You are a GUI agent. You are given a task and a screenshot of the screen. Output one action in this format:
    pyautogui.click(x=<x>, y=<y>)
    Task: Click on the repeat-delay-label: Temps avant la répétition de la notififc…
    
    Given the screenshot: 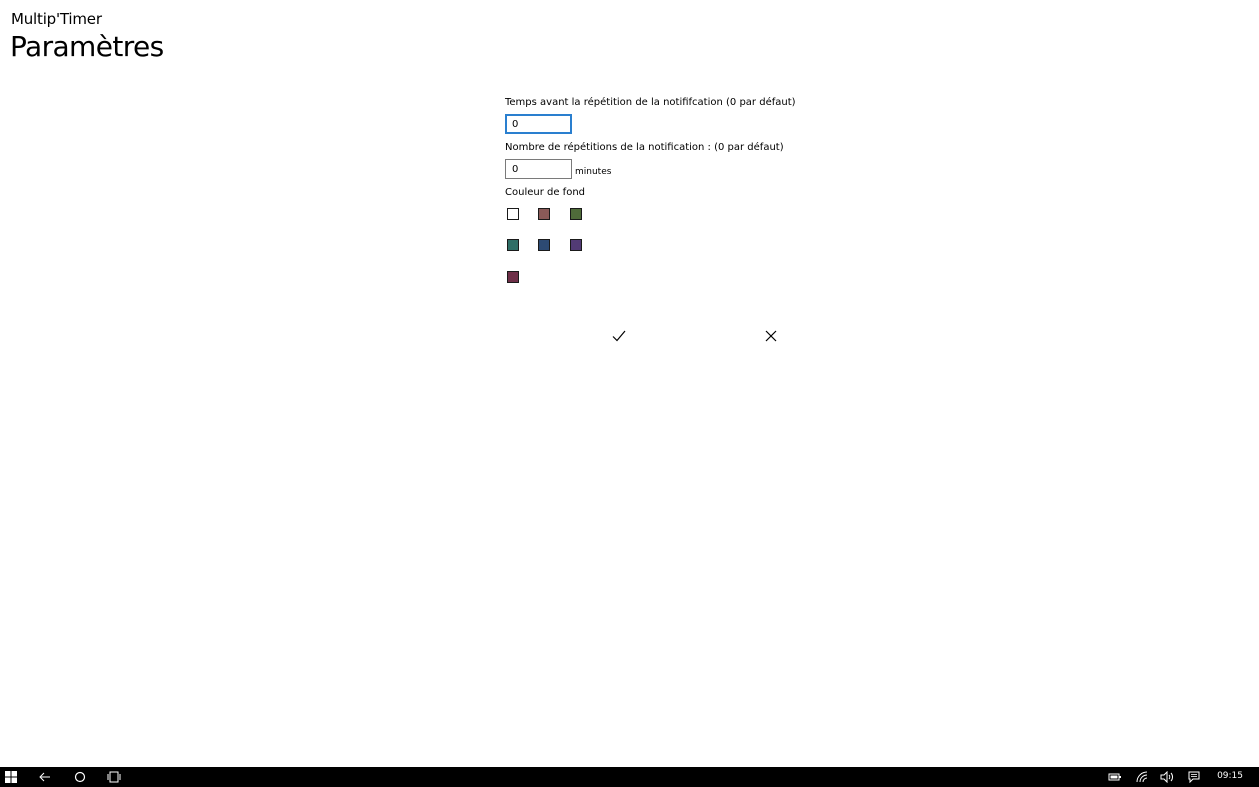 What is the action you would take?
    pyautogui.click(x=650, y=102)
    